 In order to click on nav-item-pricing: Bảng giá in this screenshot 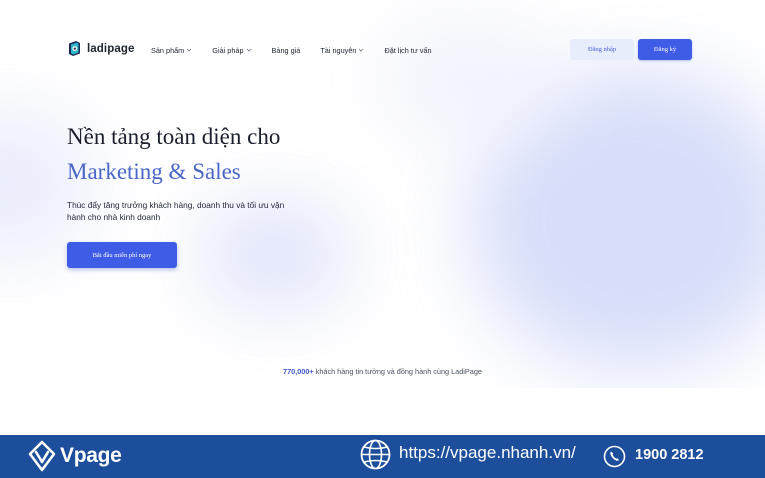, I will do `click(286, 50)`.